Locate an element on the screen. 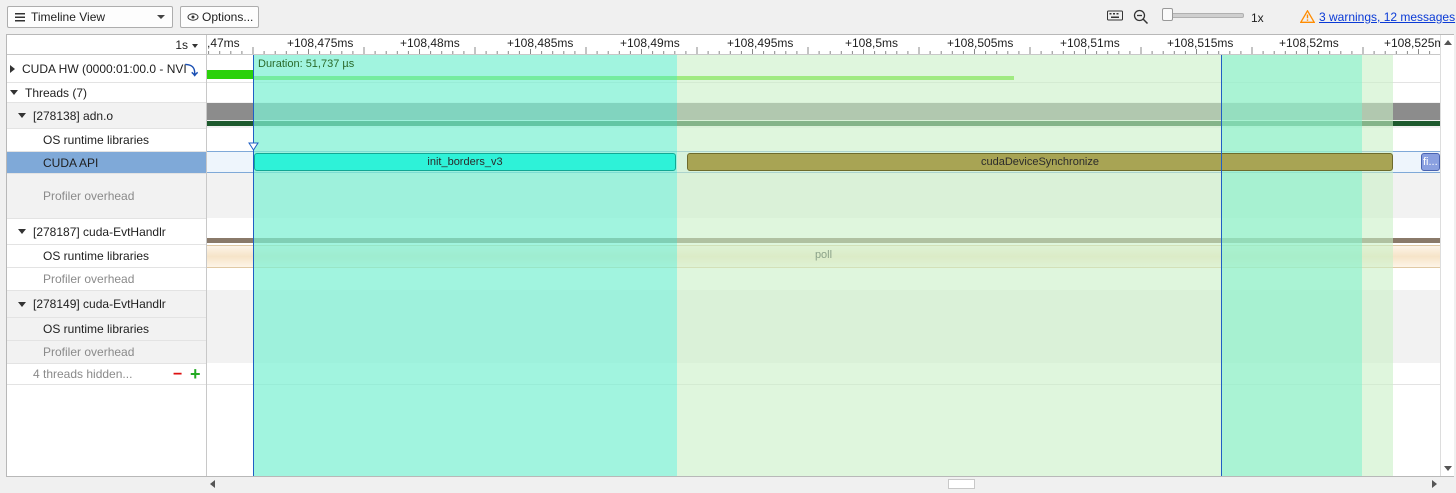 The image size is (1456, 493). row-label: [278149] cuda-EvtHandlr is located at coordinates (99, 304).